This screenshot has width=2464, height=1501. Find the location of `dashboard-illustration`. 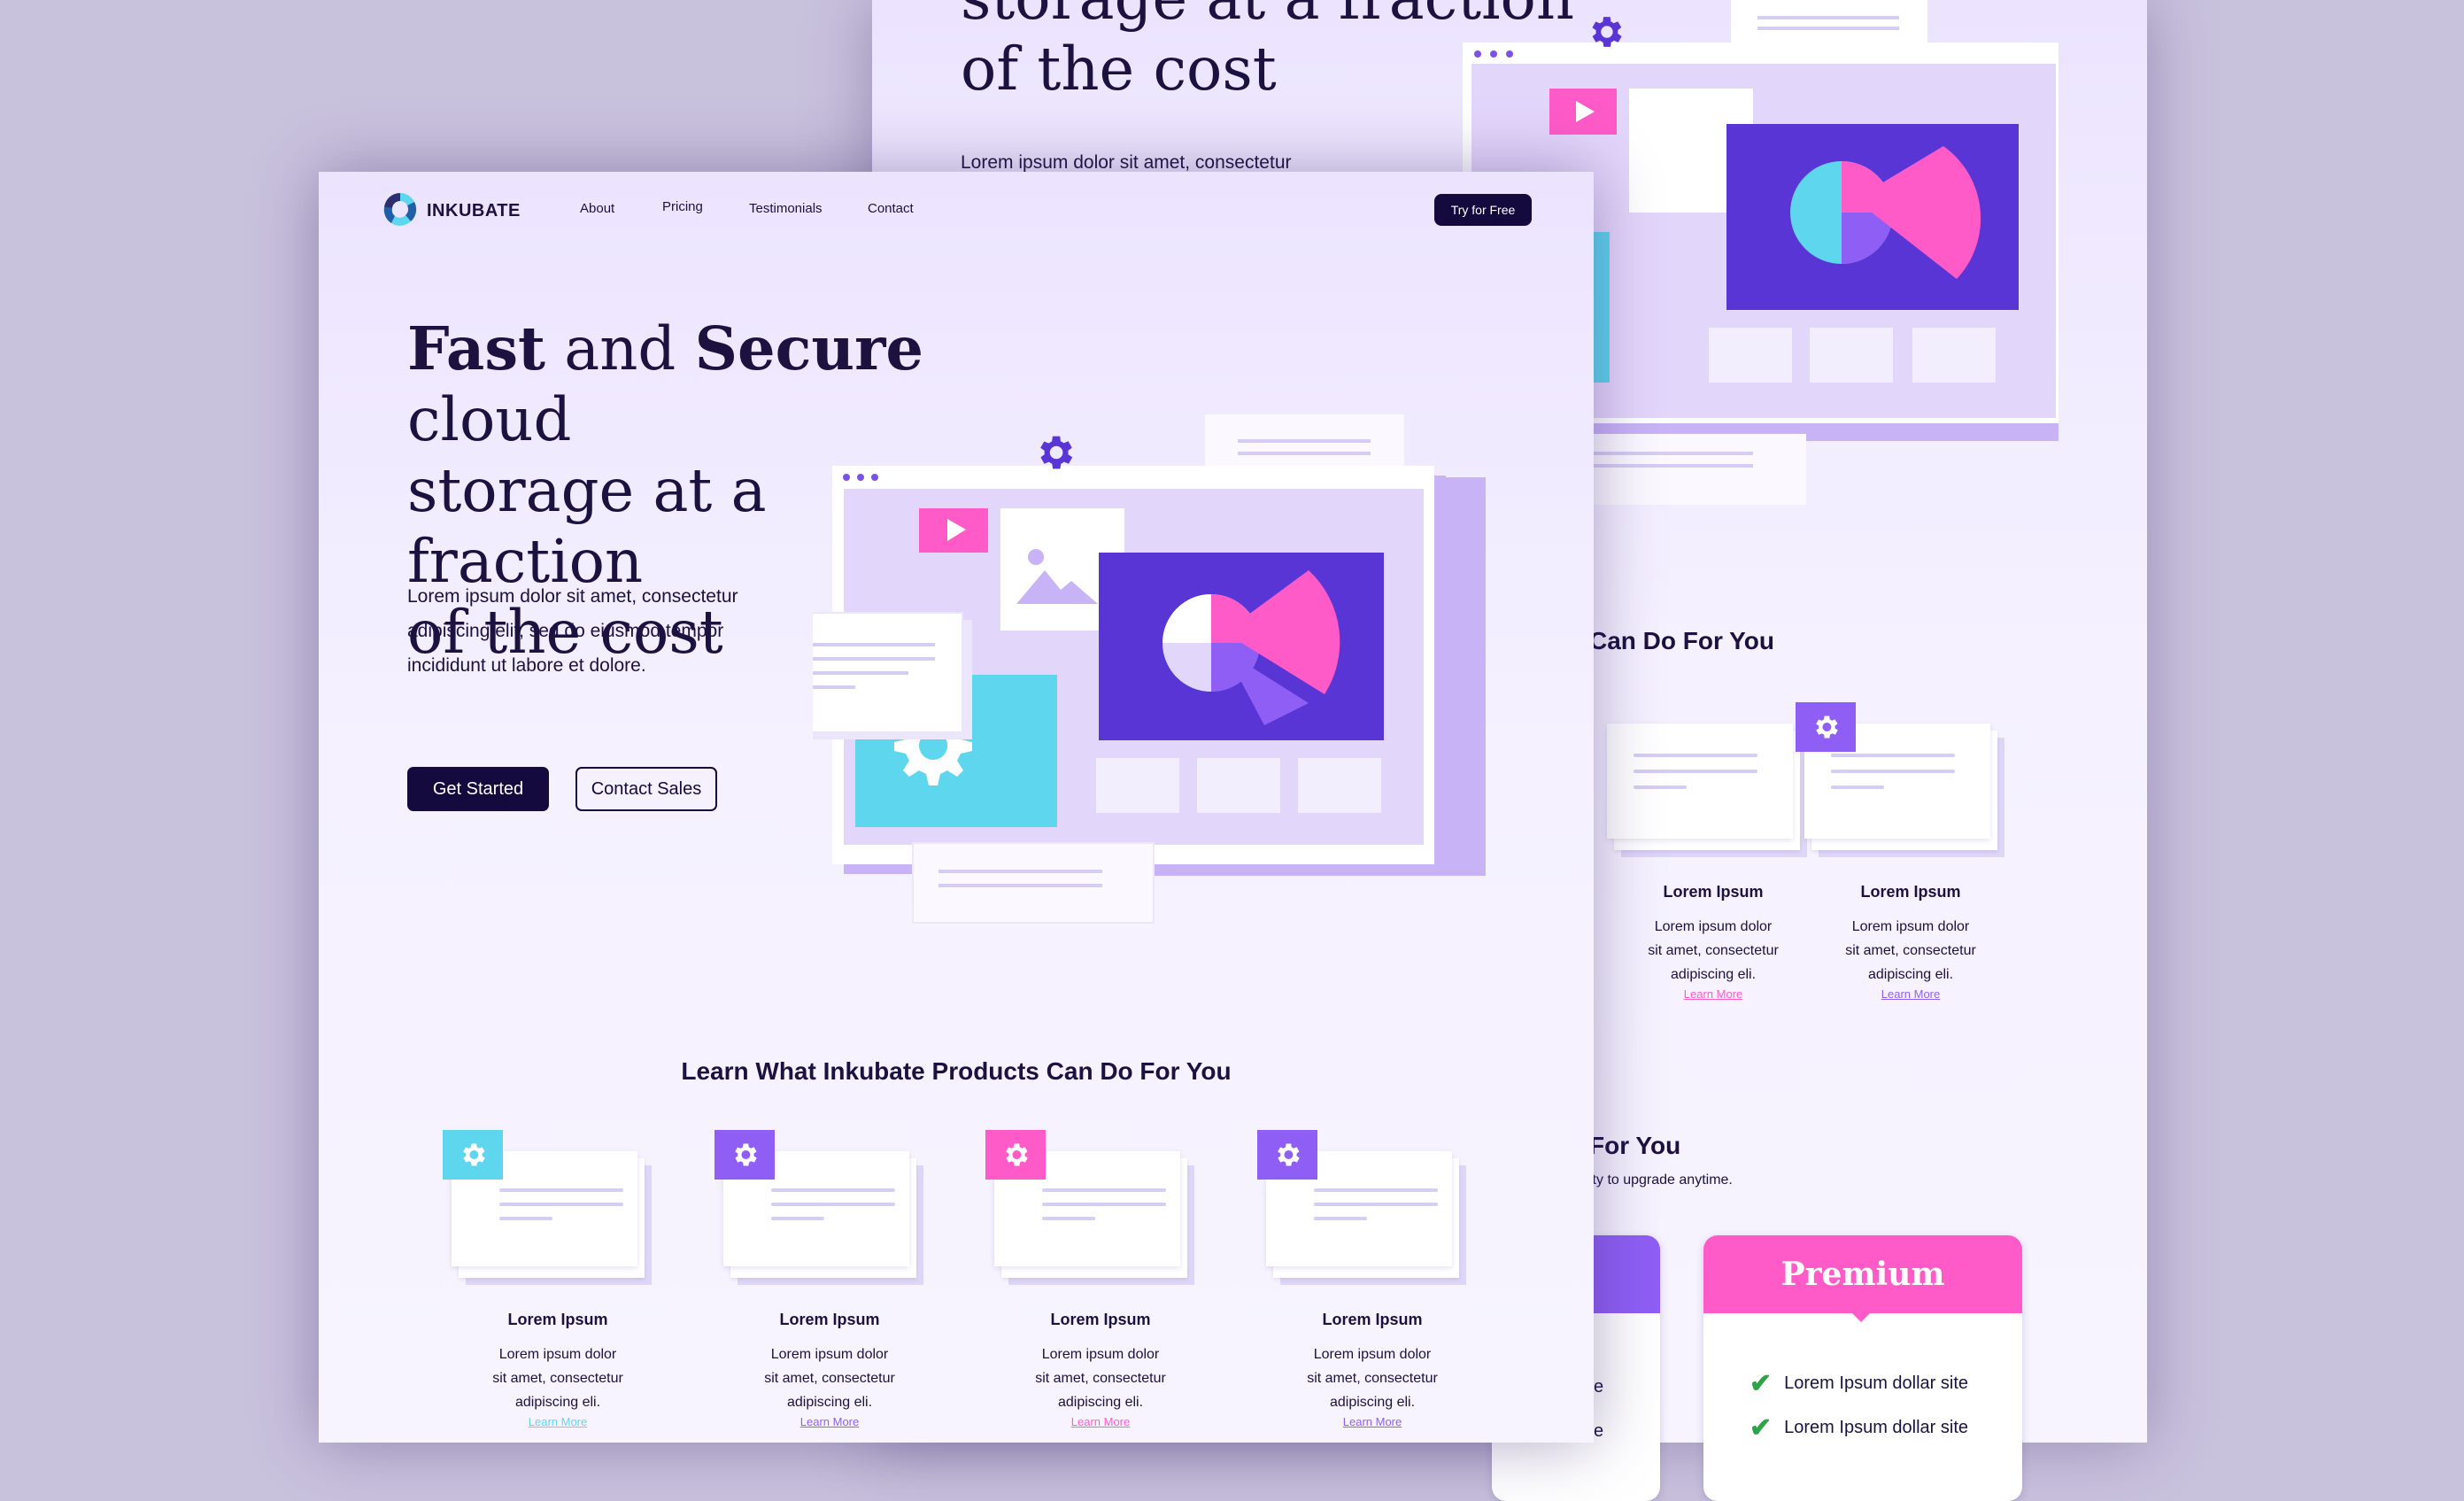

dashboard-illustration is located at coordinates (1129, 695).